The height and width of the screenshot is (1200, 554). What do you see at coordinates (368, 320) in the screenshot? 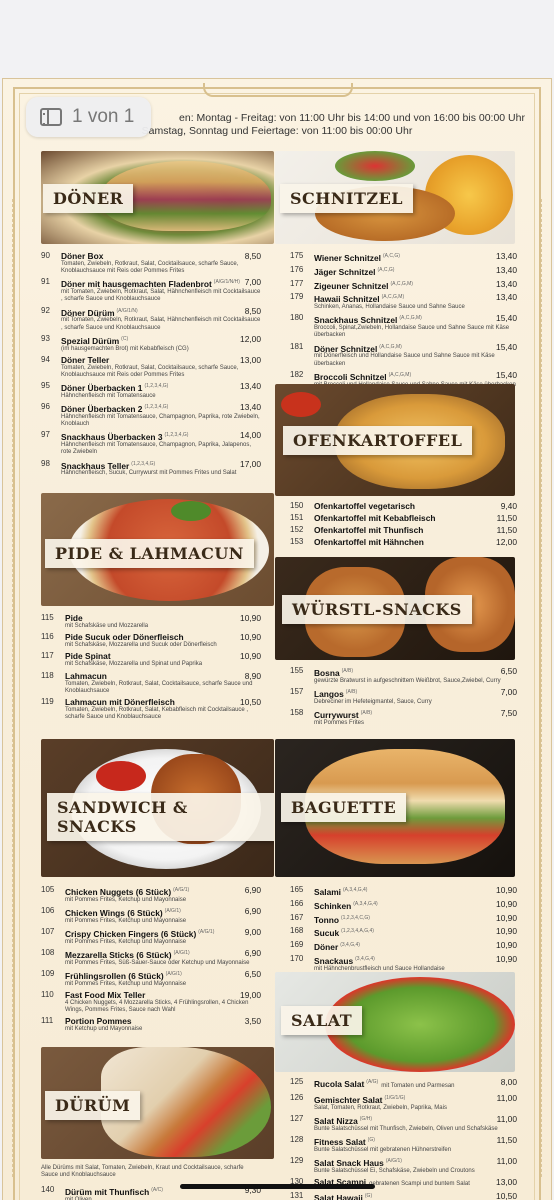
I see `menu-item-name: Snackhaus Schnitzel (A,C,G,M)` at bounding box center [368, 320].